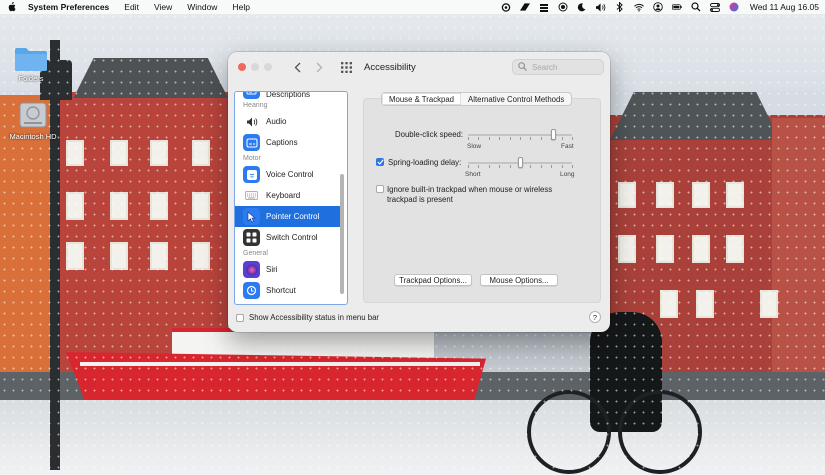 This screenshot has height=475, width=825. Describe the element at coordinates (563, 7) in the screenshot. I see `record-icon` at that location.